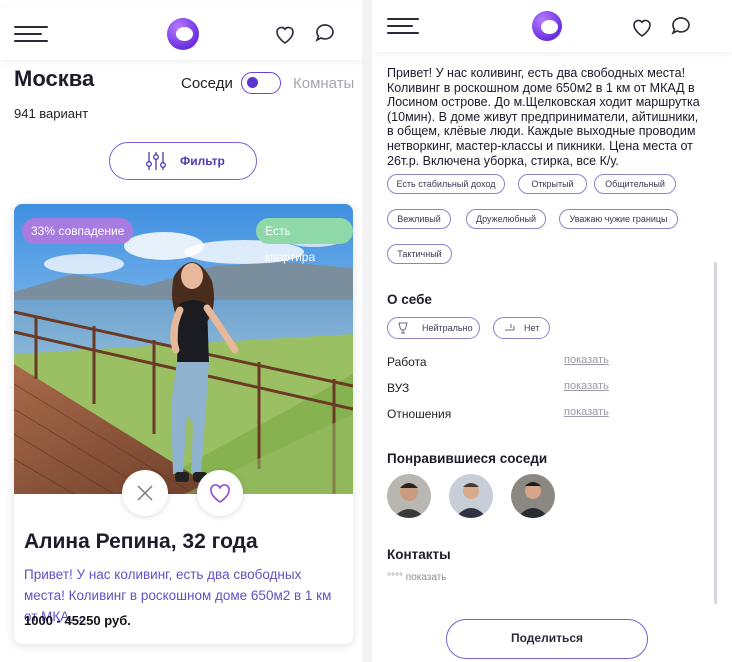 This screenshot has width=732, height=662. Describe the element at coordinates (156, 161) in the screenshot. I see `filter-sliders-icon` at that location.